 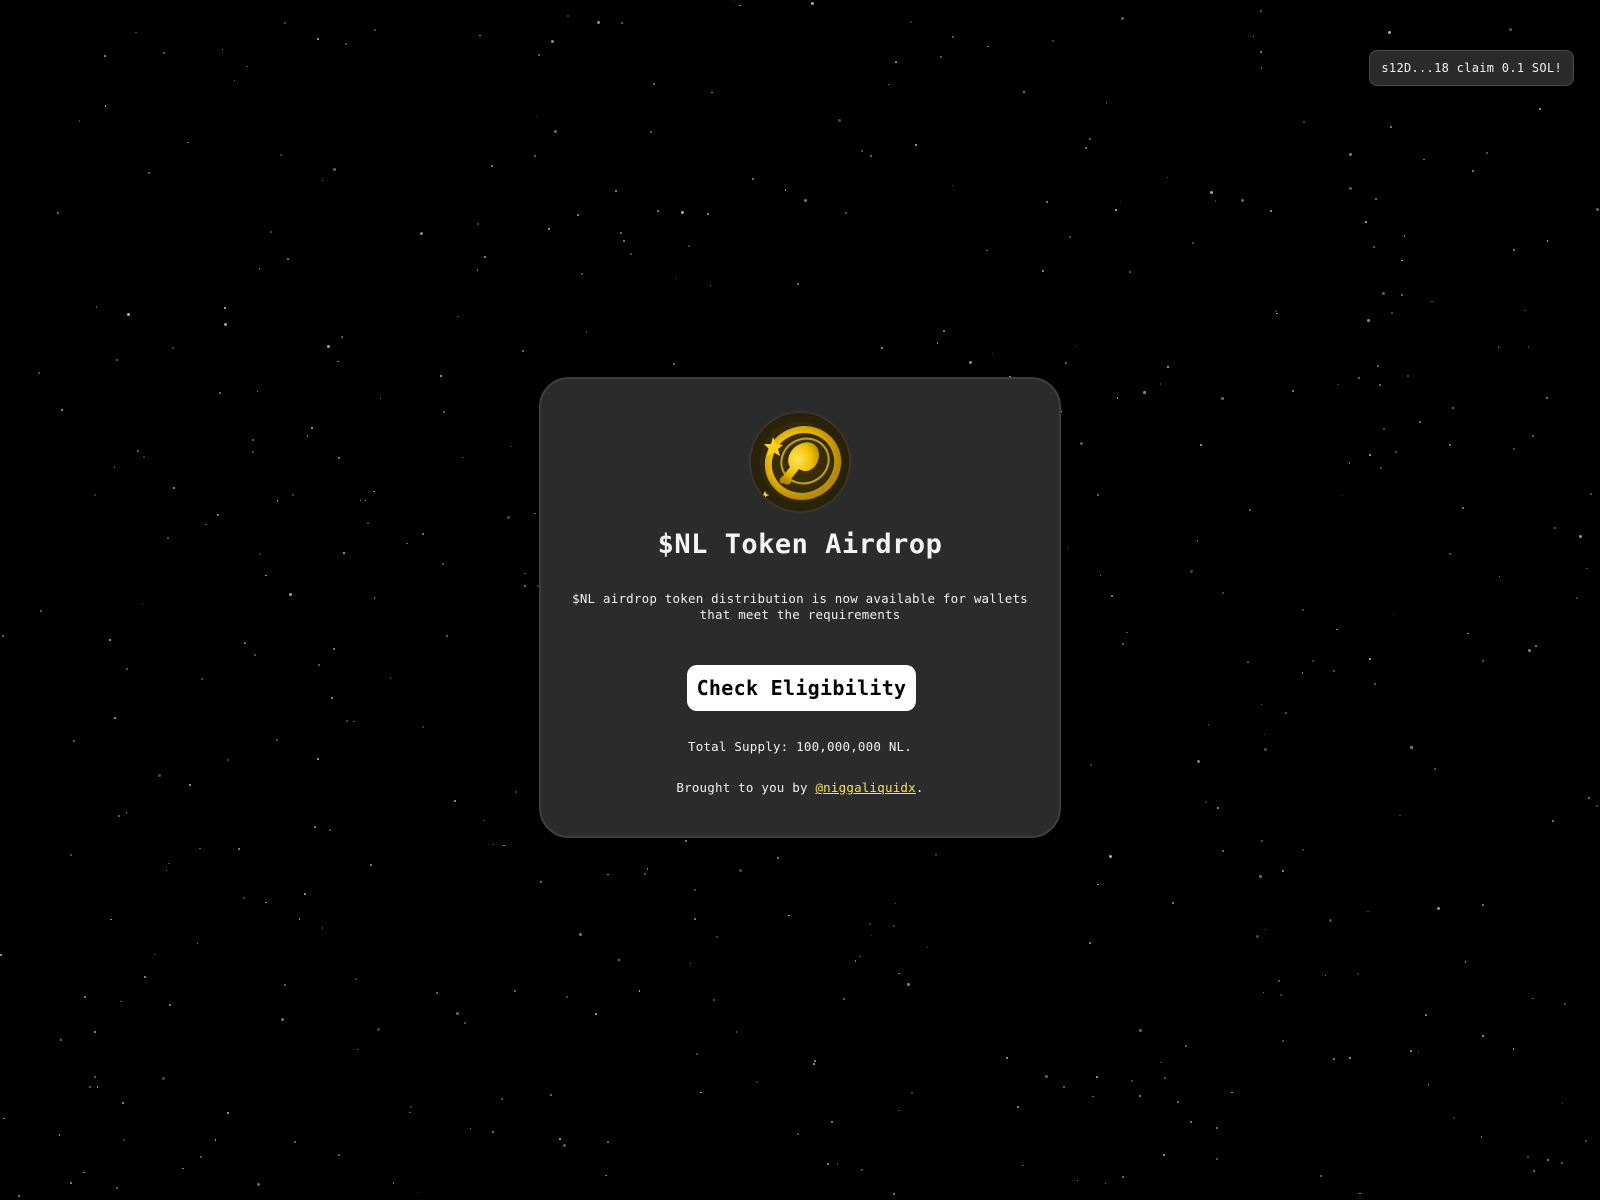 I want to click on claim-notification-toast: s12D...18 claim 0.1 SOL!, so click(x=1471, y=68).